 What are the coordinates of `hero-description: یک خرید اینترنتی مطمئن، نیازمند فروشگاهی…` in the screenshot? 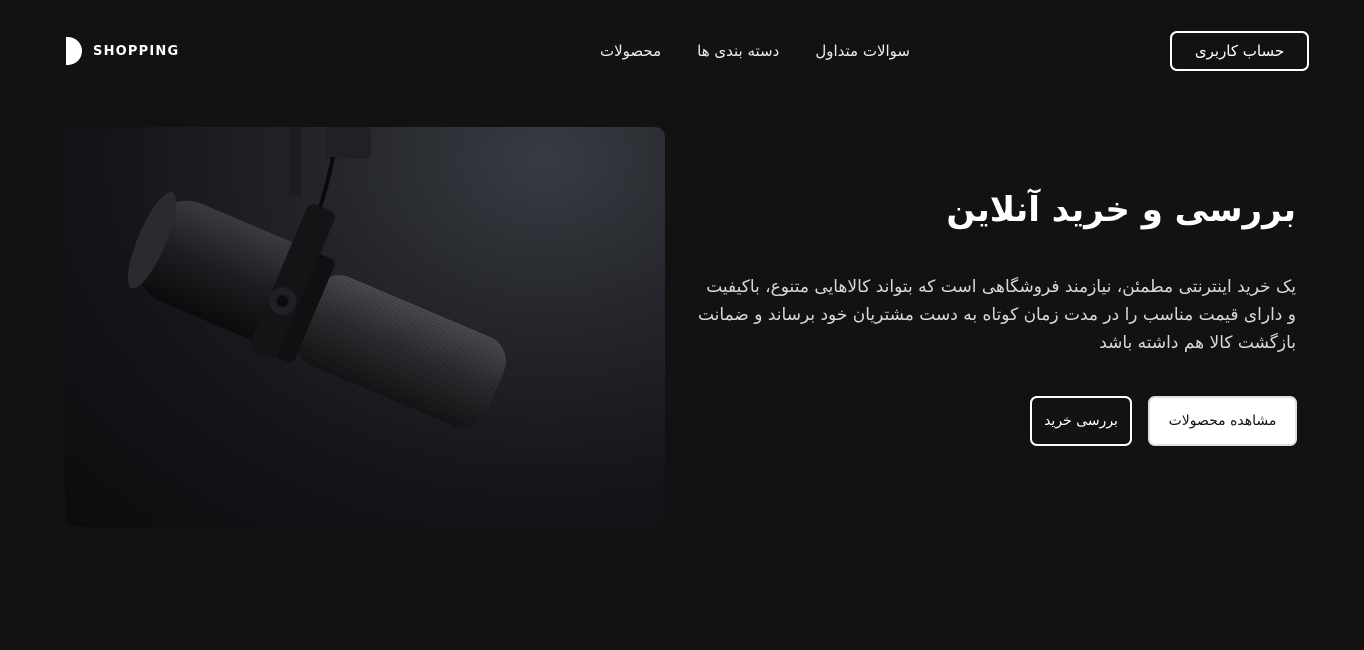 It's located at (996, 315).